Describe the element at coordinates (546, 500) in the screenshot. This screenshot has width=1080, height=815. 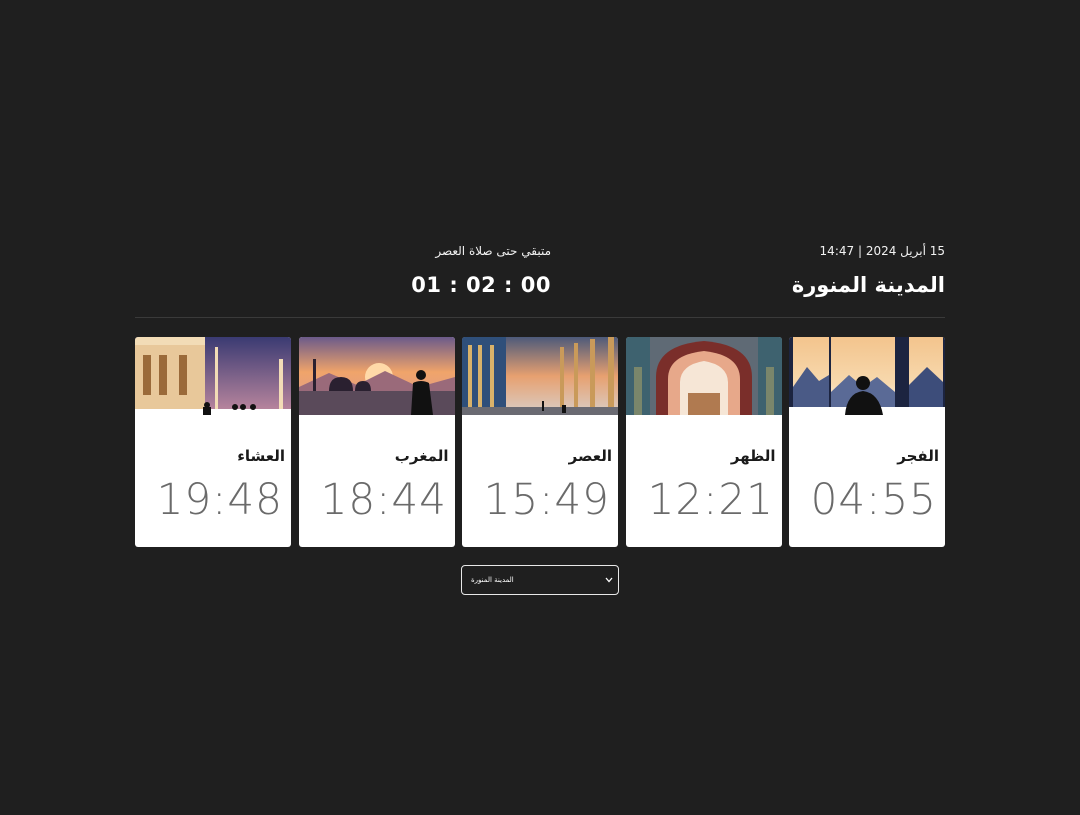
I see `prayer-time: 15:49` at that location.